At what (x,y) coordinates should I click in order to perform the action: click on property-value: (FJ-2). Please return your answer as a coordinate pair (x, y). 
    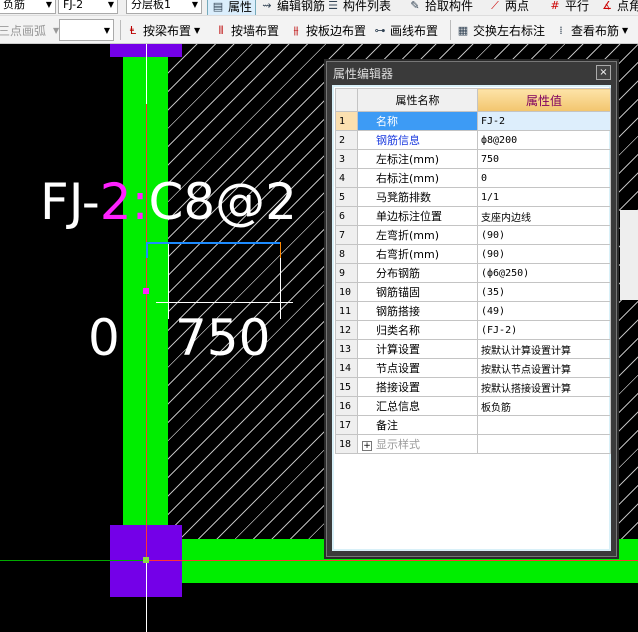
    Looking at the image, I should click on (544, 330).